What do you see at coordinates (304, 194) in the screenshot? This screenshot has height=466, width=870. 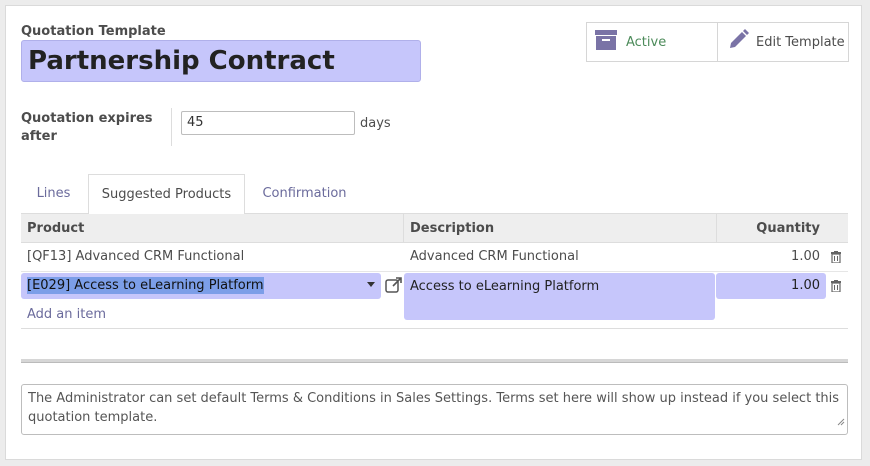 I see `tab-confirmation: Confirmation` at bounding box center [304, 194].